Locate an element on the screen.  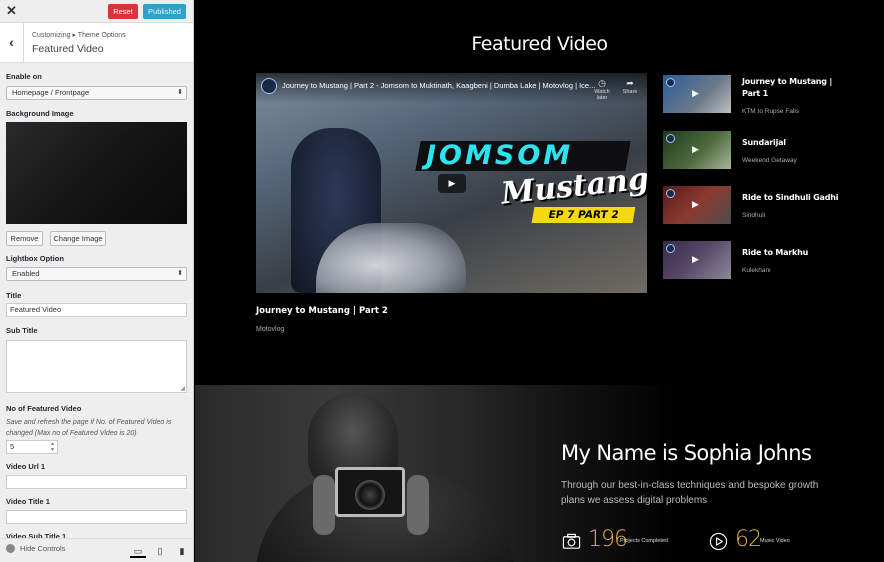
featured-video-heading: Featured Video is located at coordinates (539, 44).